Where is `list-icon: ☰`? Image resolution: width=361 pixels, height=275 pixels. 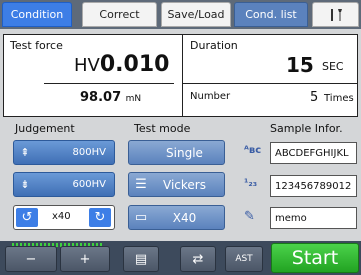
list-icon: ☰ is located at coordinates (141, 184).